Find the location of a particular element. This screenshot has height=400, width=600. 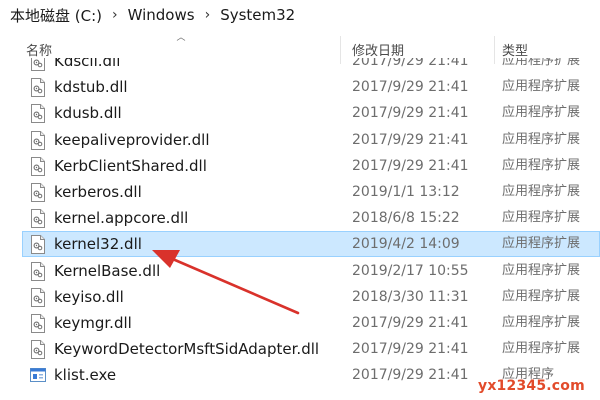

file-name: KeywordDetectorMsftSidAdapter.dll is located at coordinates (187, 349).